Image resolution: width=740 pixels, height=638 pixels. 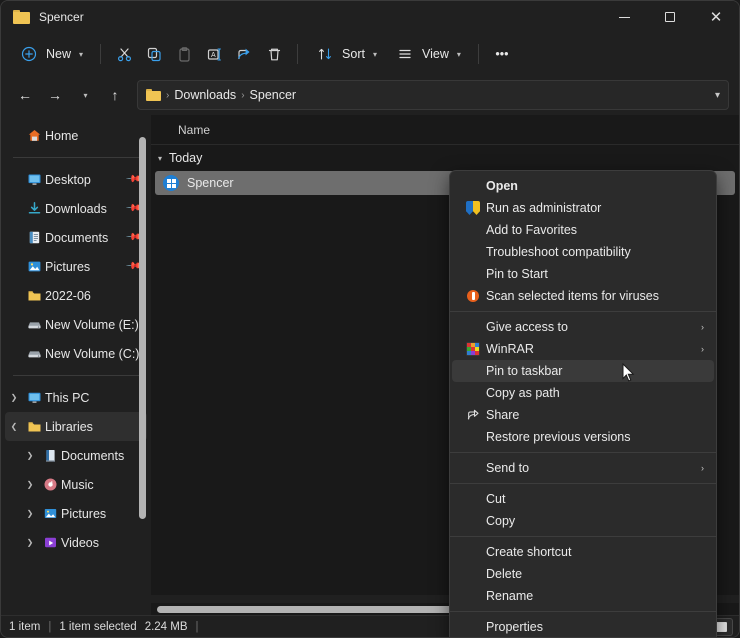 What do you see at coordinates (583, 274) in the screenshot?
I see `menu-item-pin-to-start: Pin to Start` at bounding box center [583, 274].